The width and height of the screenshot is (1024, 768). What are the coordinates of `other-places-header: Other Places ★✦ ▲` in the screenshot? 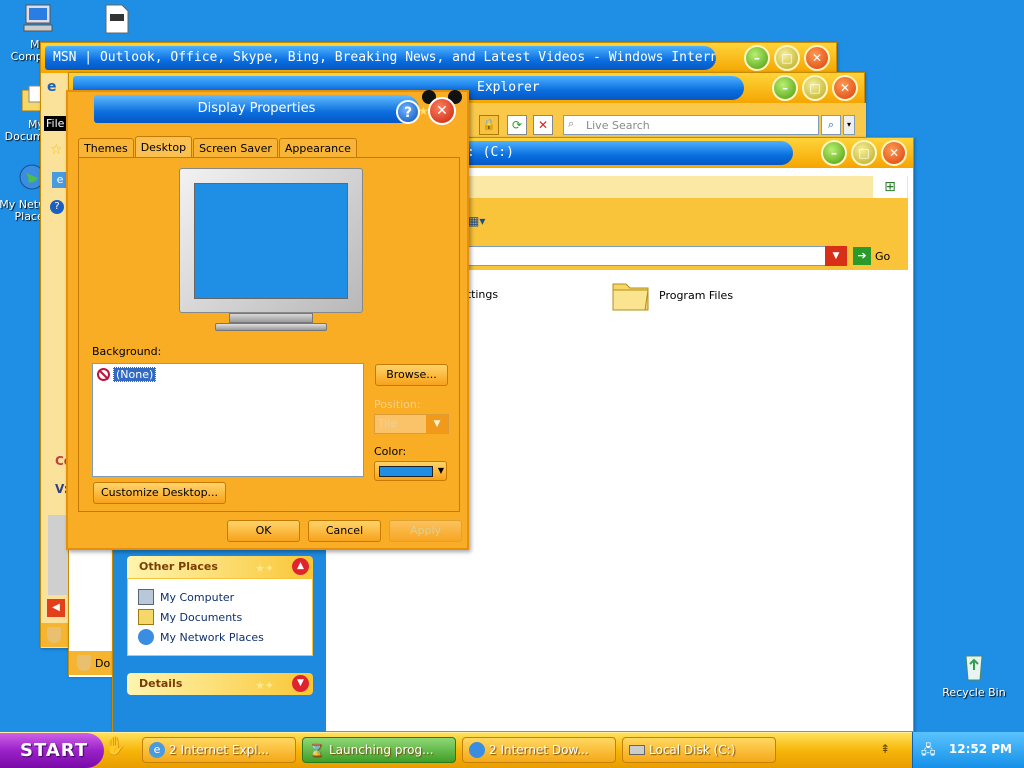 It's located at (220, 567).